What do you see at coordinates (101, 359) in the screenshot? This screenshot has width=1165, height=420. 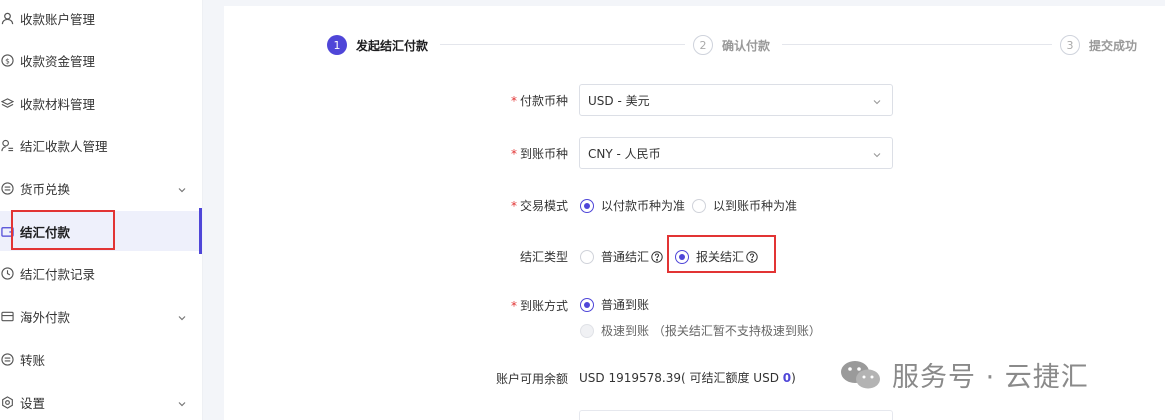 I see `sidebar-item-transfer: 转账` at bounding box center [101, 359].